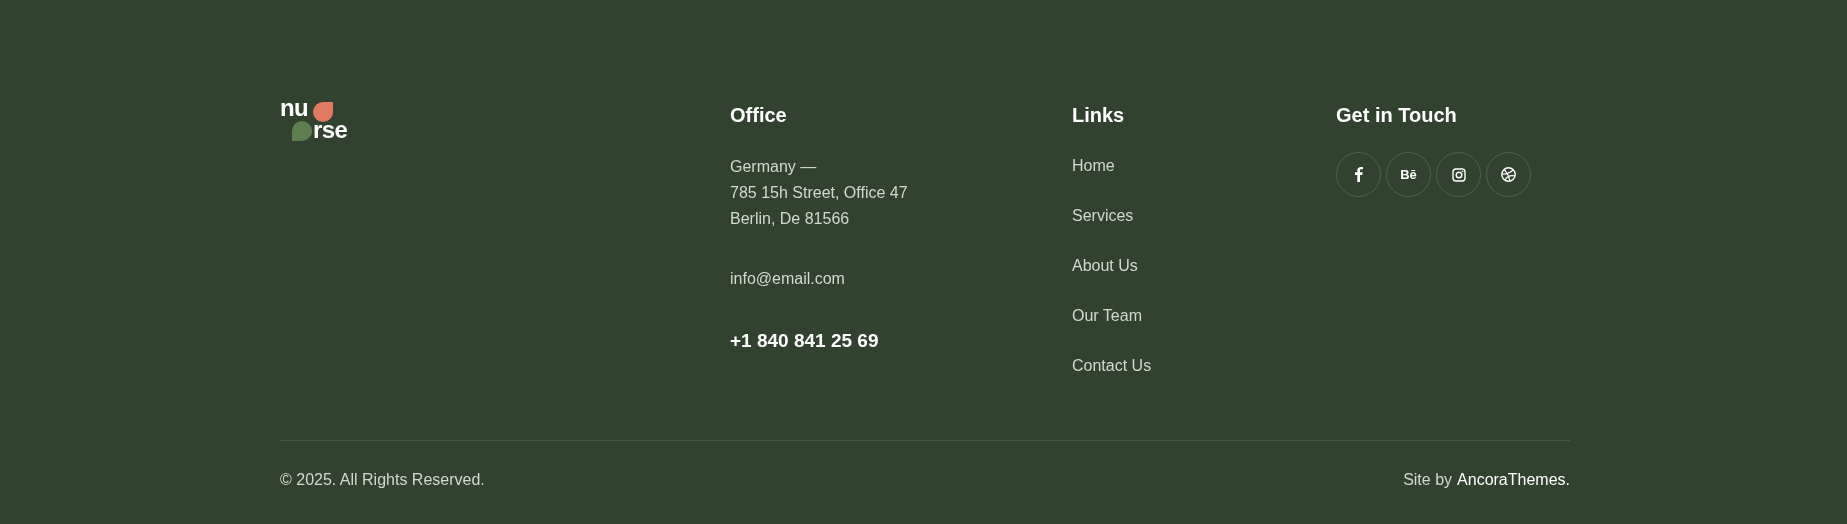  I want to click on column-heading: Links, so click(1099, 115).